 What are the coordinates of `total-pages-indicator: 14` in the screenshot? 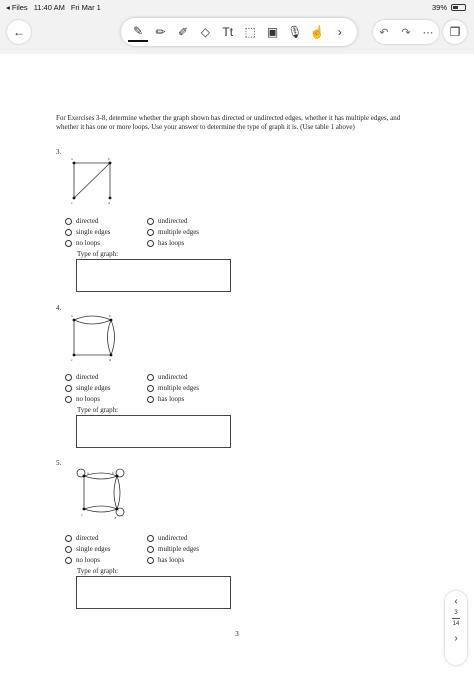 It's located at (456, 623).